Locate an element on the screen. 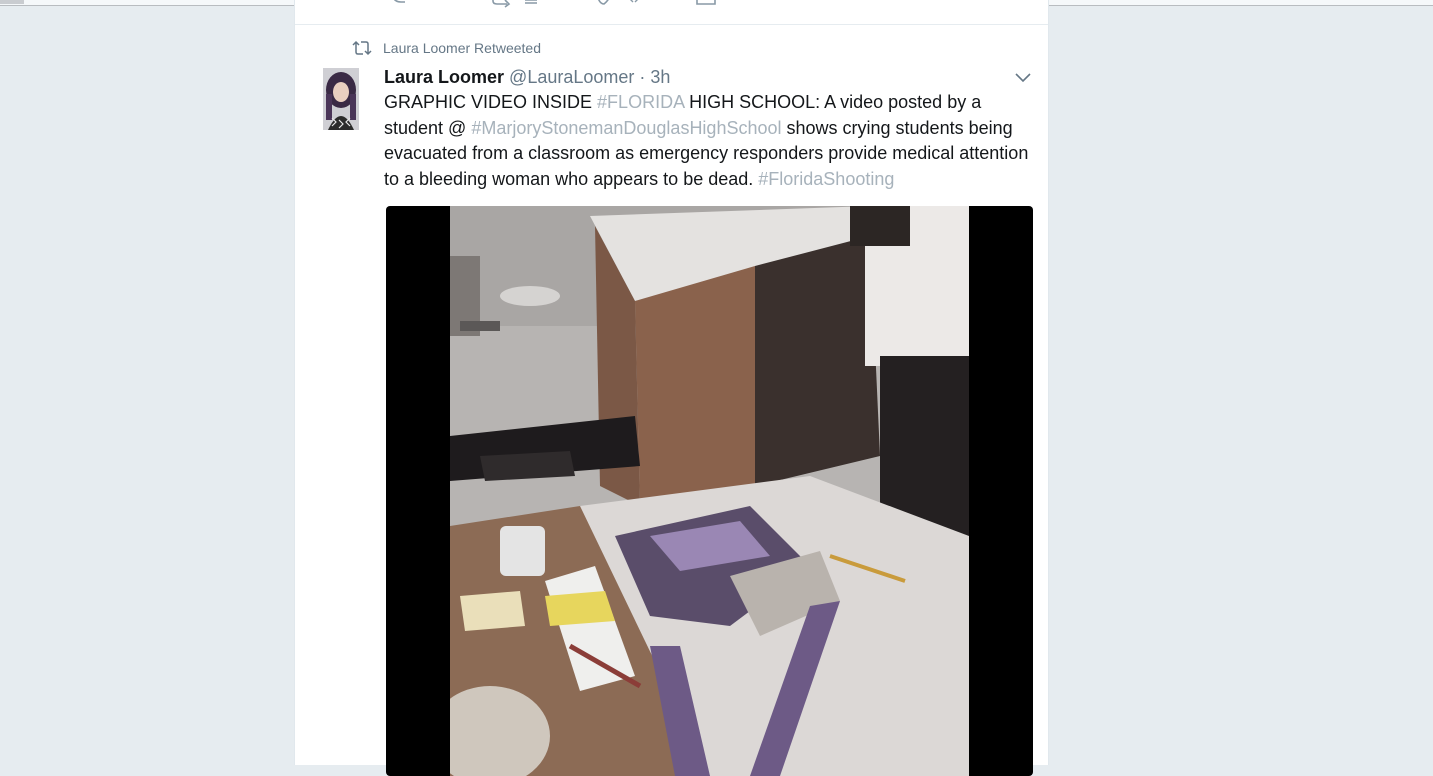  hashtag-link: #MarjoryStonemanDouglasHighSchool is located at coordinates (626, 128).